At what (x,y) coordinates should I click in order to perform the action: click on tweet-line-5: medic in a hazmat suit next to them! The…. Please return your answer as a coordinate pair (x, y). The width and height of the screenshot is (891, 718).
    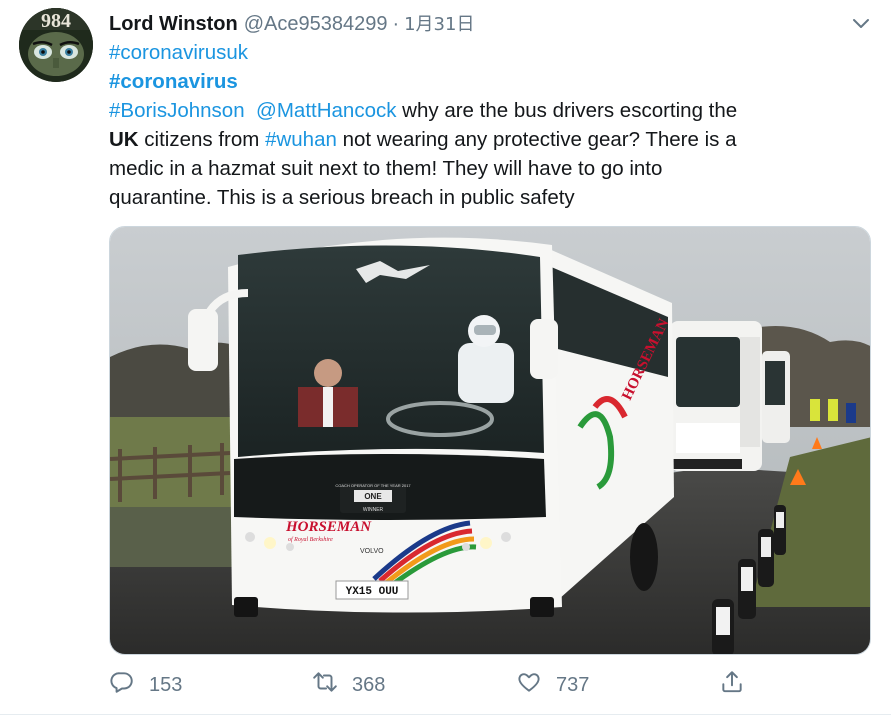
    Looking at the image, I should click on (489, 168).